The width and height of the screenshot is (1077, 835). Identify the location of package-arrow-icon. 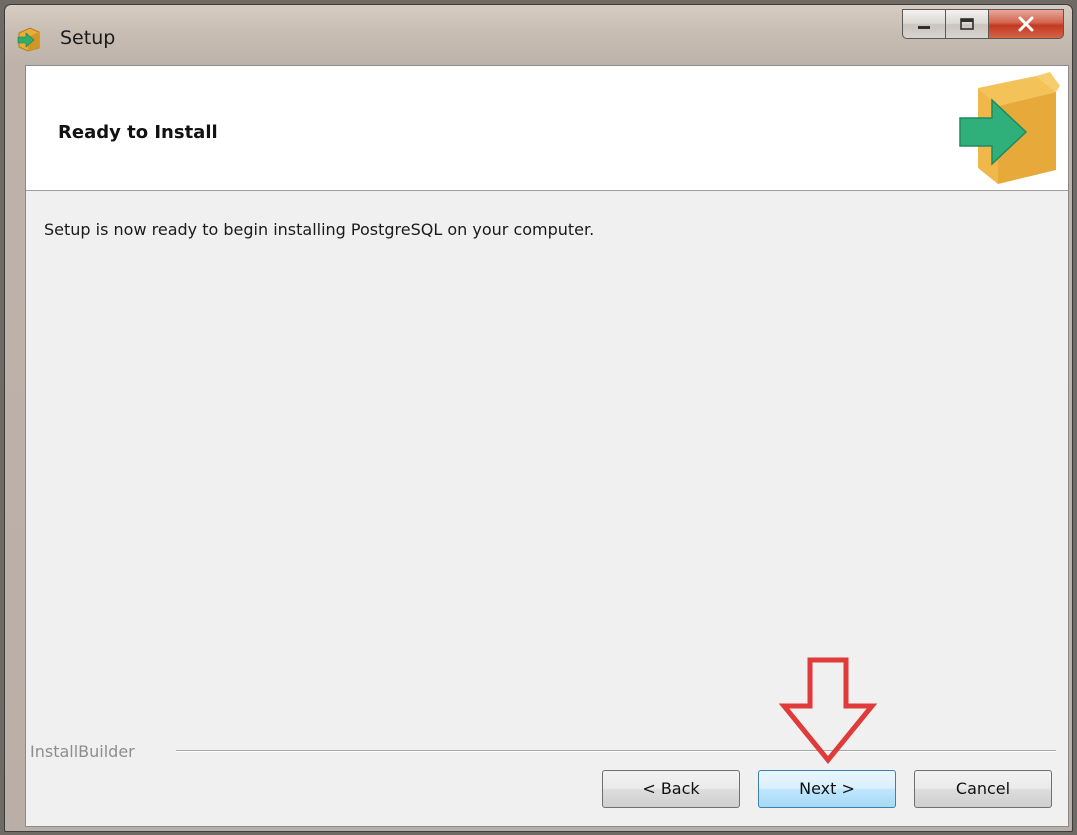
(1009, 128).